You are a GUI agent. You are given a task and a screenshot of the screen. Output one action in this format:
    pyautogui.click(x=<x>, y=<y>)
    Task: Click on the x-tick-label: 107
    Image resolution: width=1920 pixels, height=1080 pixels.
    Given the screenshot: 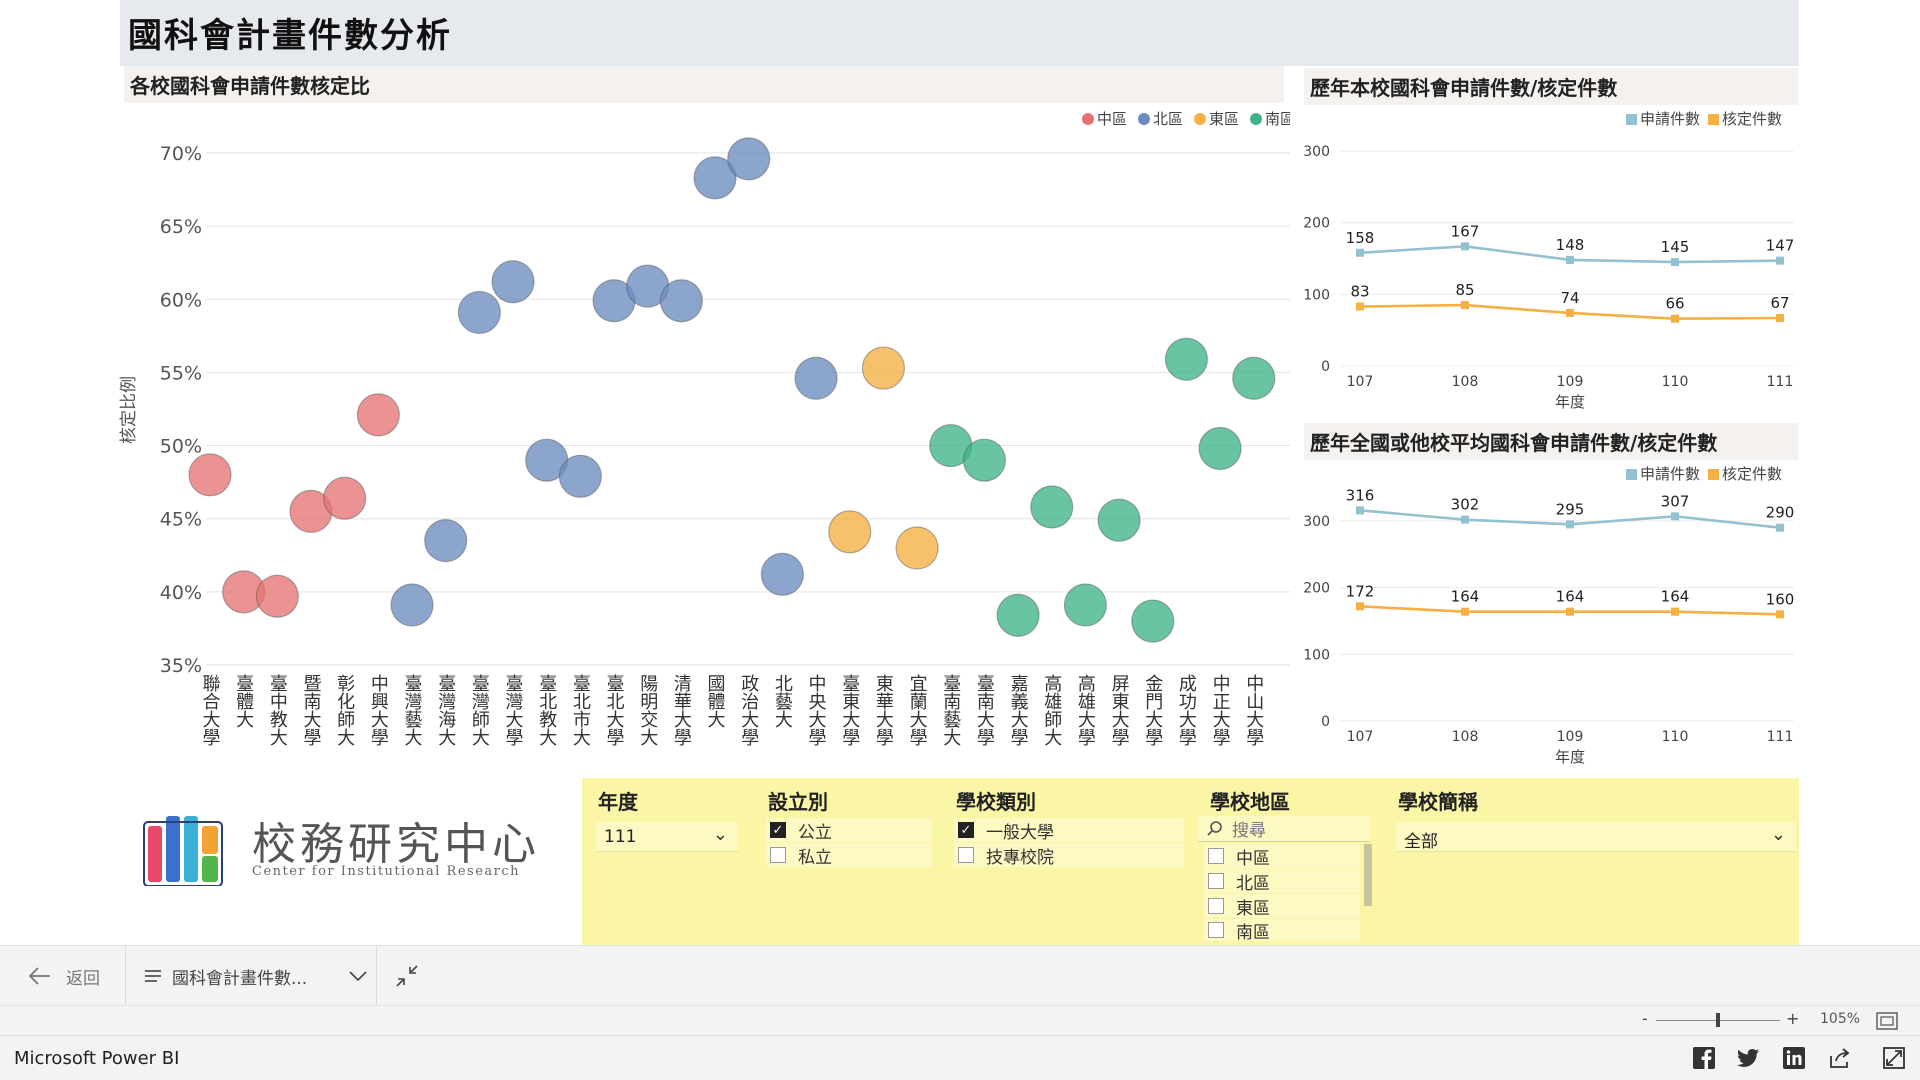 What is the action you would take?
    pyautogui.click(x=1360, y=382)
    